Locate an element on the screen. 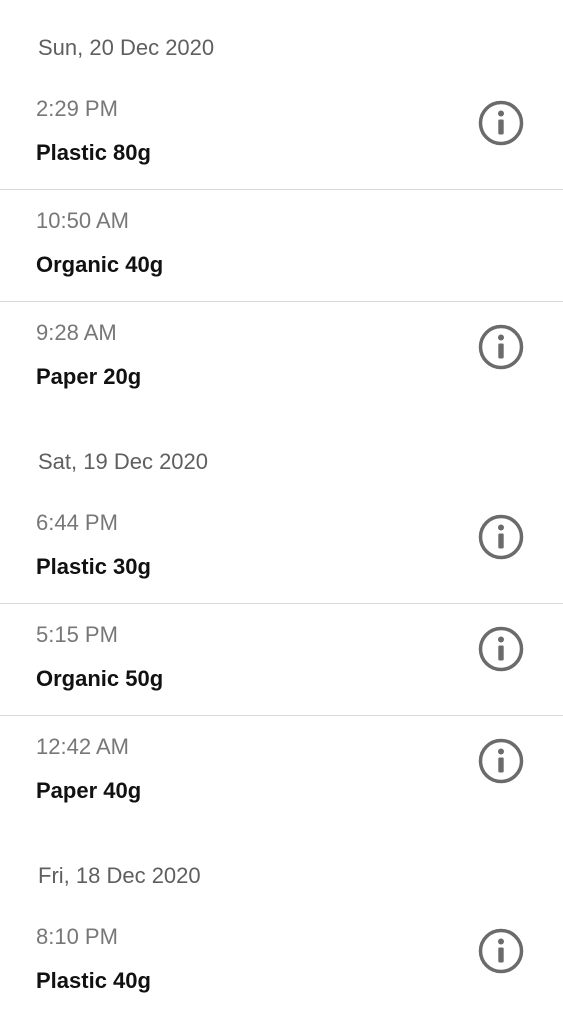 The image size is (563, 1018). list-item: 12:42 AM Paper 40g is located at coordinates (281, 772).